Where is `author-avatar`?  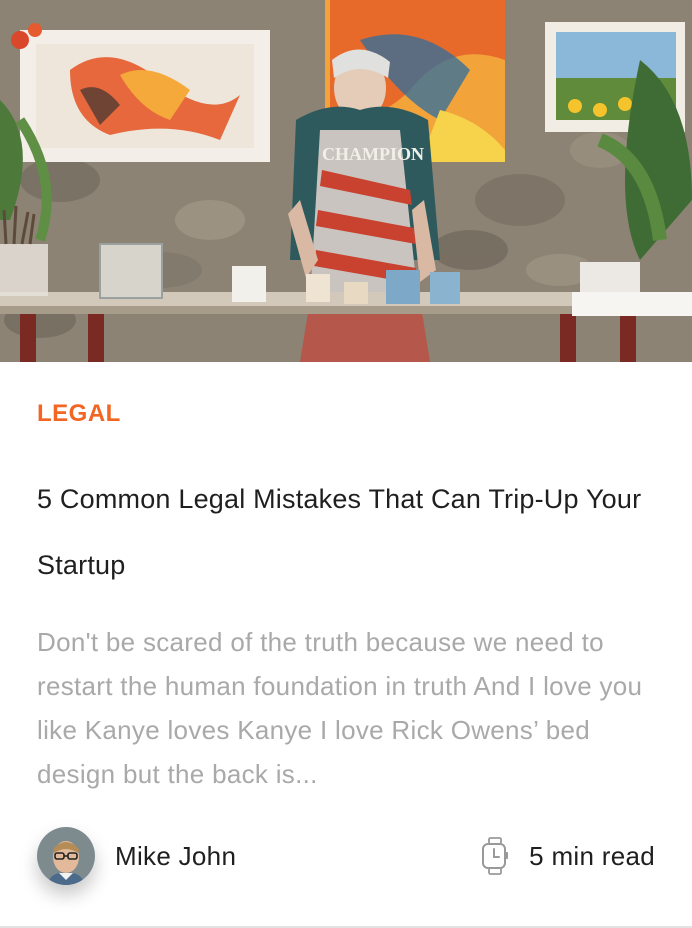
author-avatar is located at coordinates (66, 856).